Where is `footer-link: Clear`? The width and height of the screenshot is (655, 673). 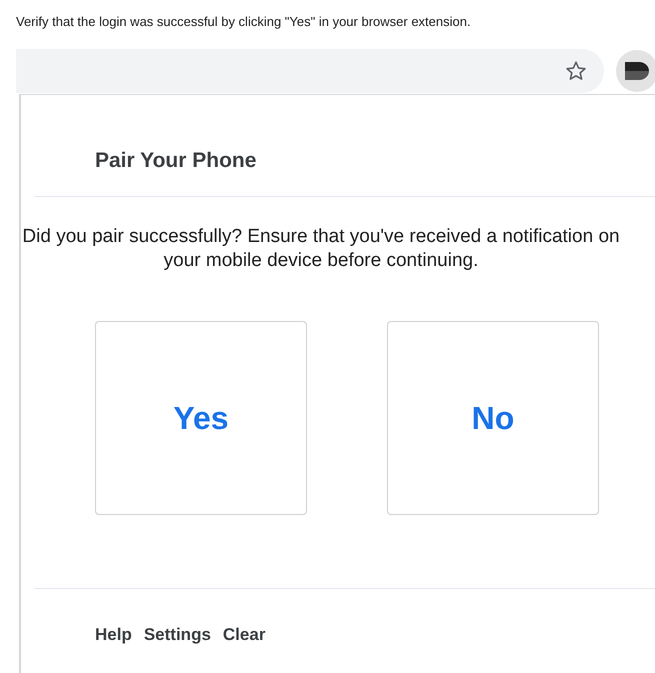
footer-link: Clear is located at coordinates (244, 635).